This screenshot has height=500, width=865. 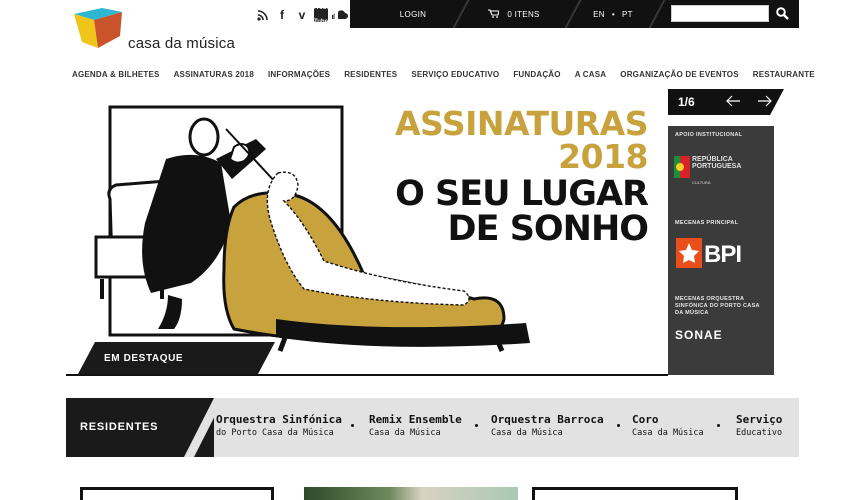 I want to click on resident-remix-ensemble: Remix Ensemble Casa da Música, so click(x=415, y=425).